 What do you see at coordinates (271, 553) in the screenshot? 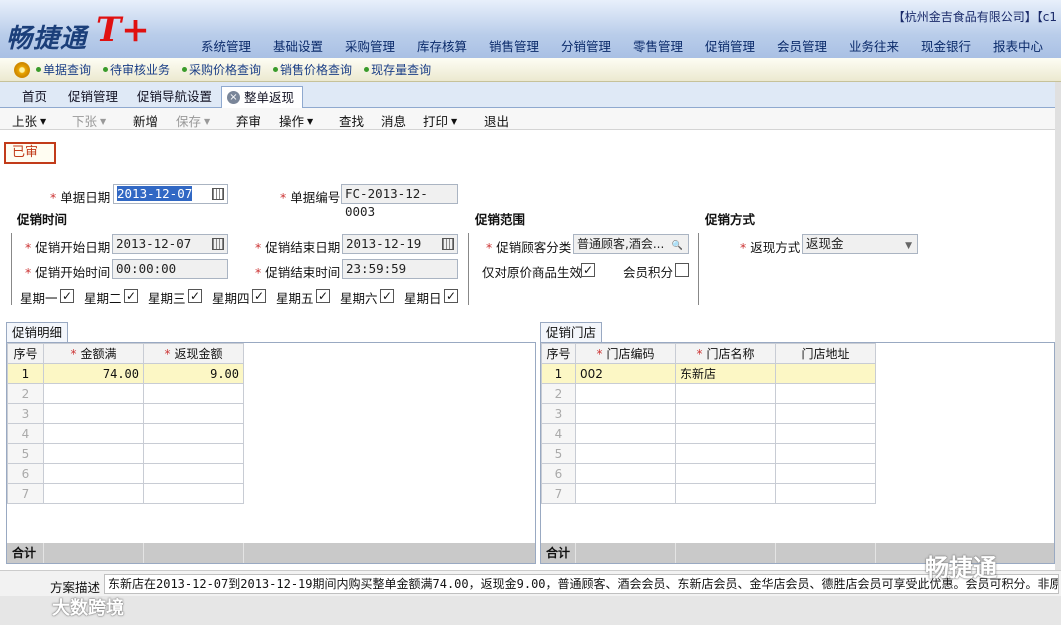
I see `detail-total-row: 合计` at bounding box center [271, 553].